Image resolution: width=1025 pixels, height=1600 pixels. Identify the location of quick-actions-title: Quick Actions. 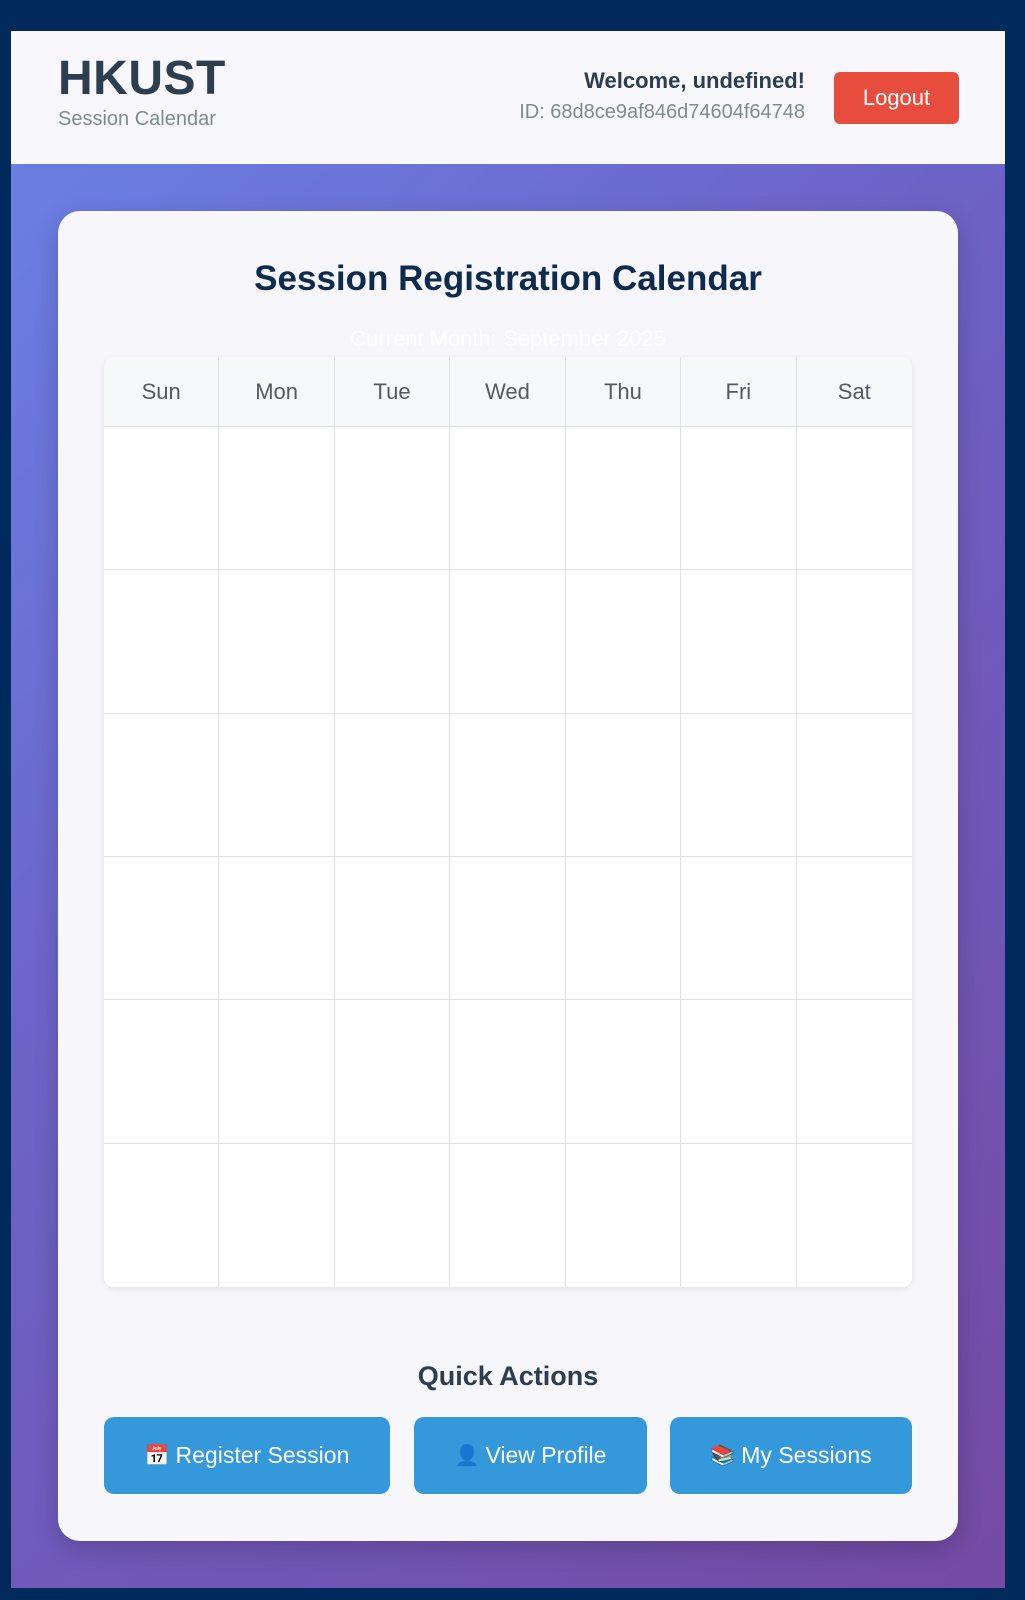
(508, 1376).